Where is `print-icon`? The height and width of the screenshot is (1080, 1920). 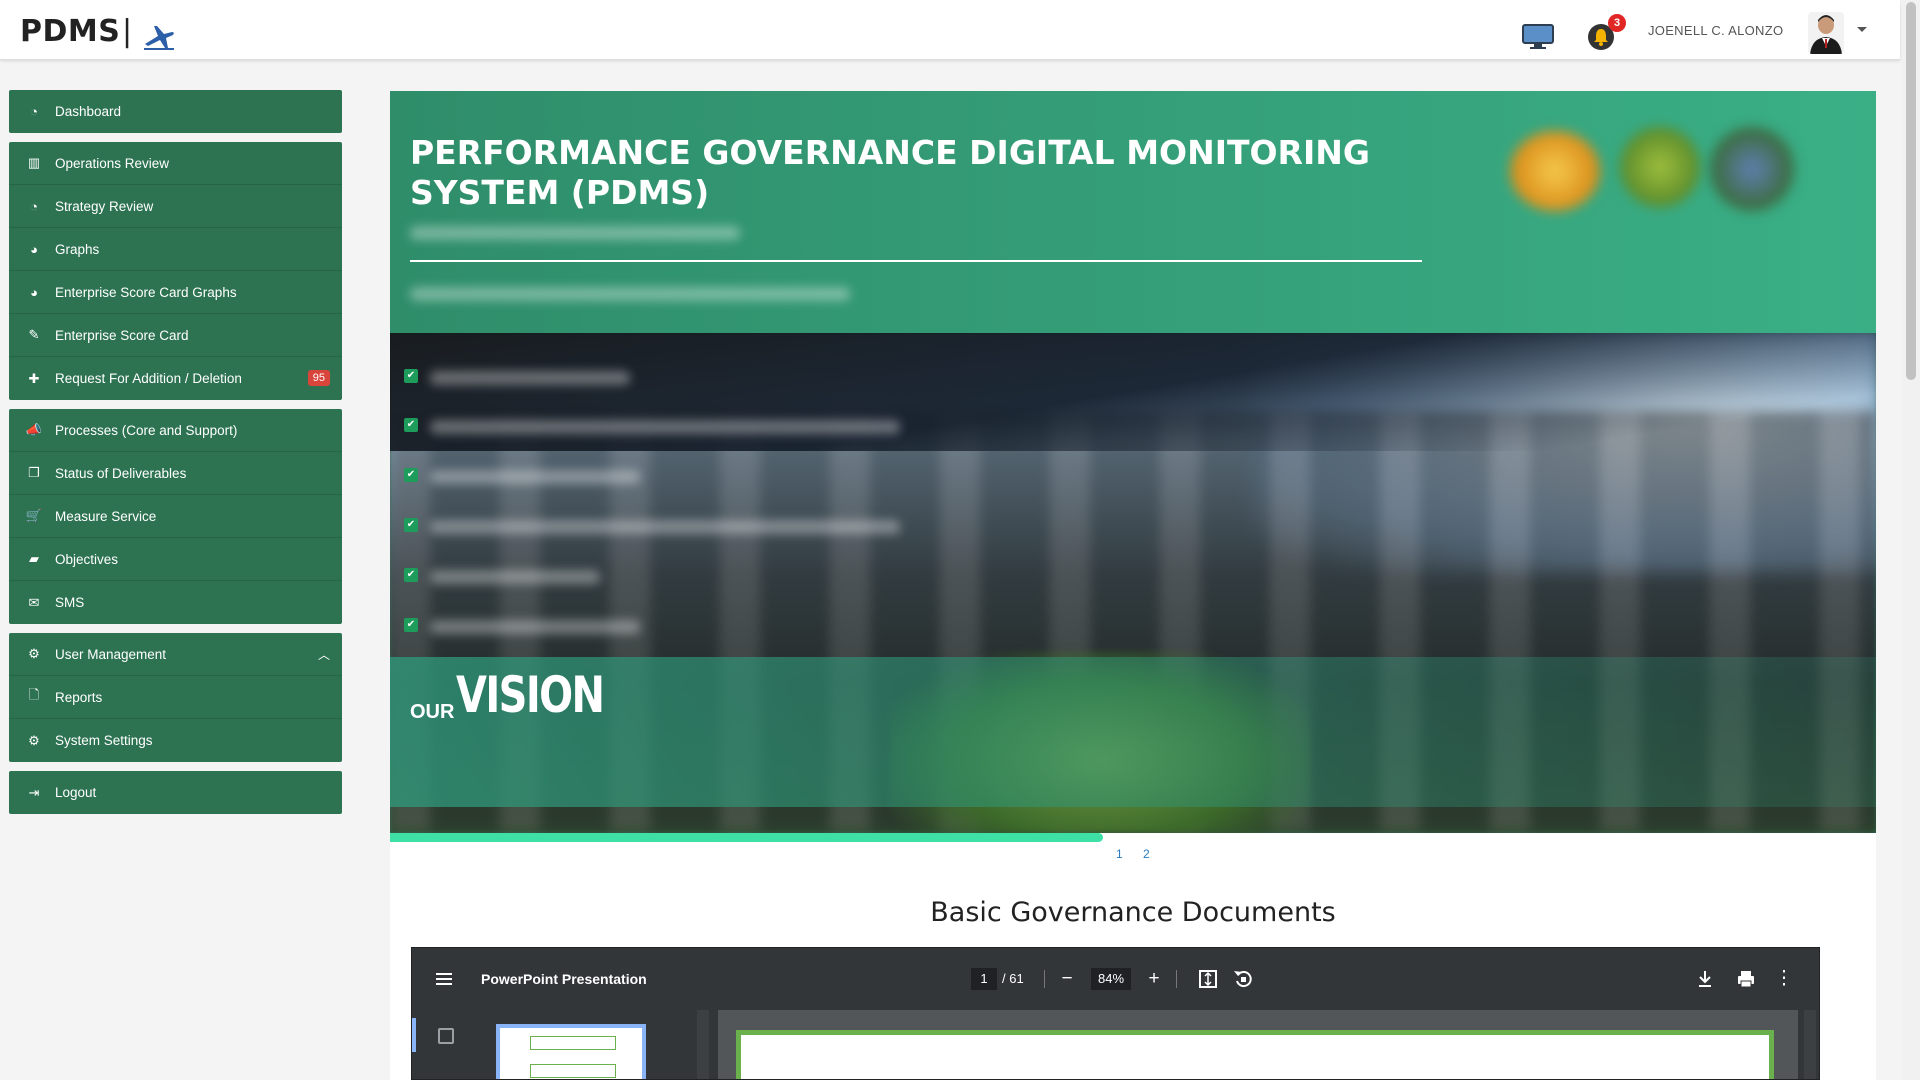
print-icon is located at coordinates (1746, 979).